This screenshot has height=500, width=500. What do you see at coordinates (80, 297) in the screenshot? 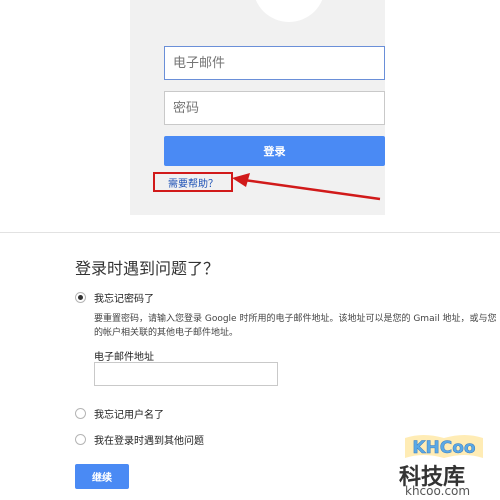
I see `radio-forgot-password` at bounding box center [80, 297].